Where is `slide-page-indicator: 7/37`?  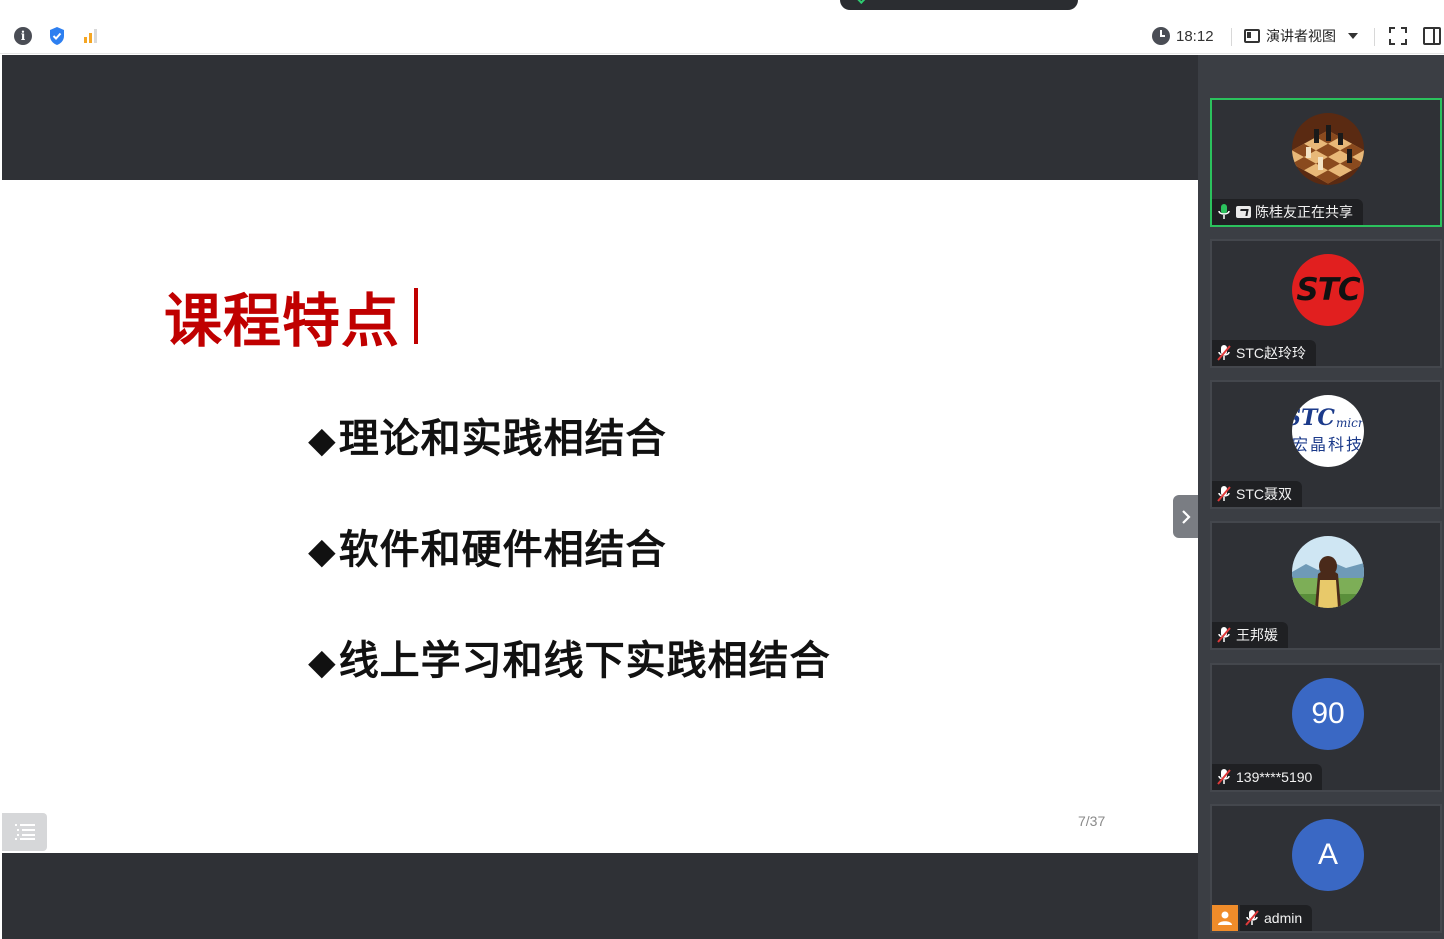 slide-page-indicator: 7/37 is located at coordinates (1092, 821).